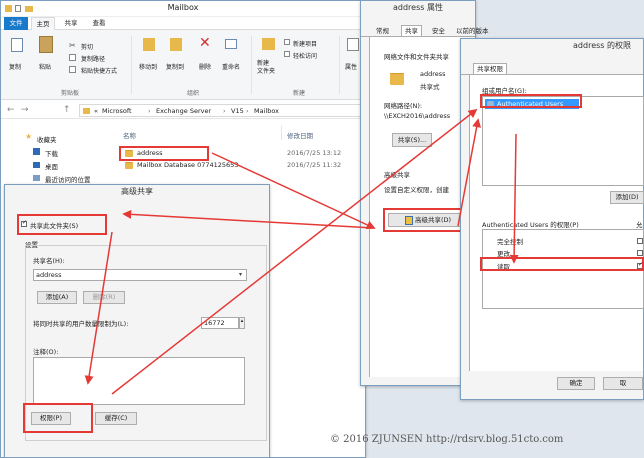 The height and width of the screenshot is (458, 644). I want to click on new-item-button: 新建项目, so click(305, 43).